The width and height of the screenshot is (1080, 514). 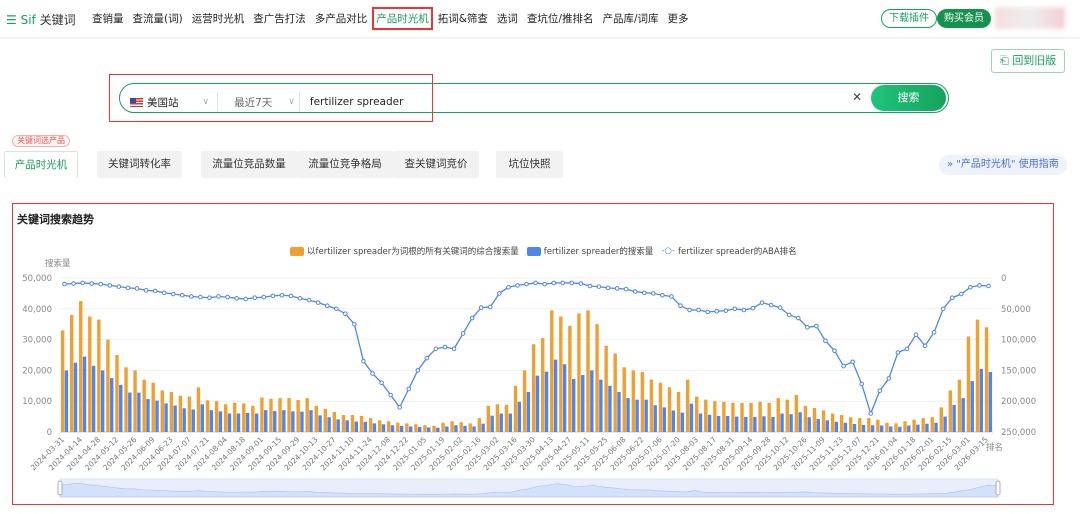 What do you see at coordinates (60, 488) in the screenshot?
I see `zoom-slider-handle-left` at bounding box center [60, 488].